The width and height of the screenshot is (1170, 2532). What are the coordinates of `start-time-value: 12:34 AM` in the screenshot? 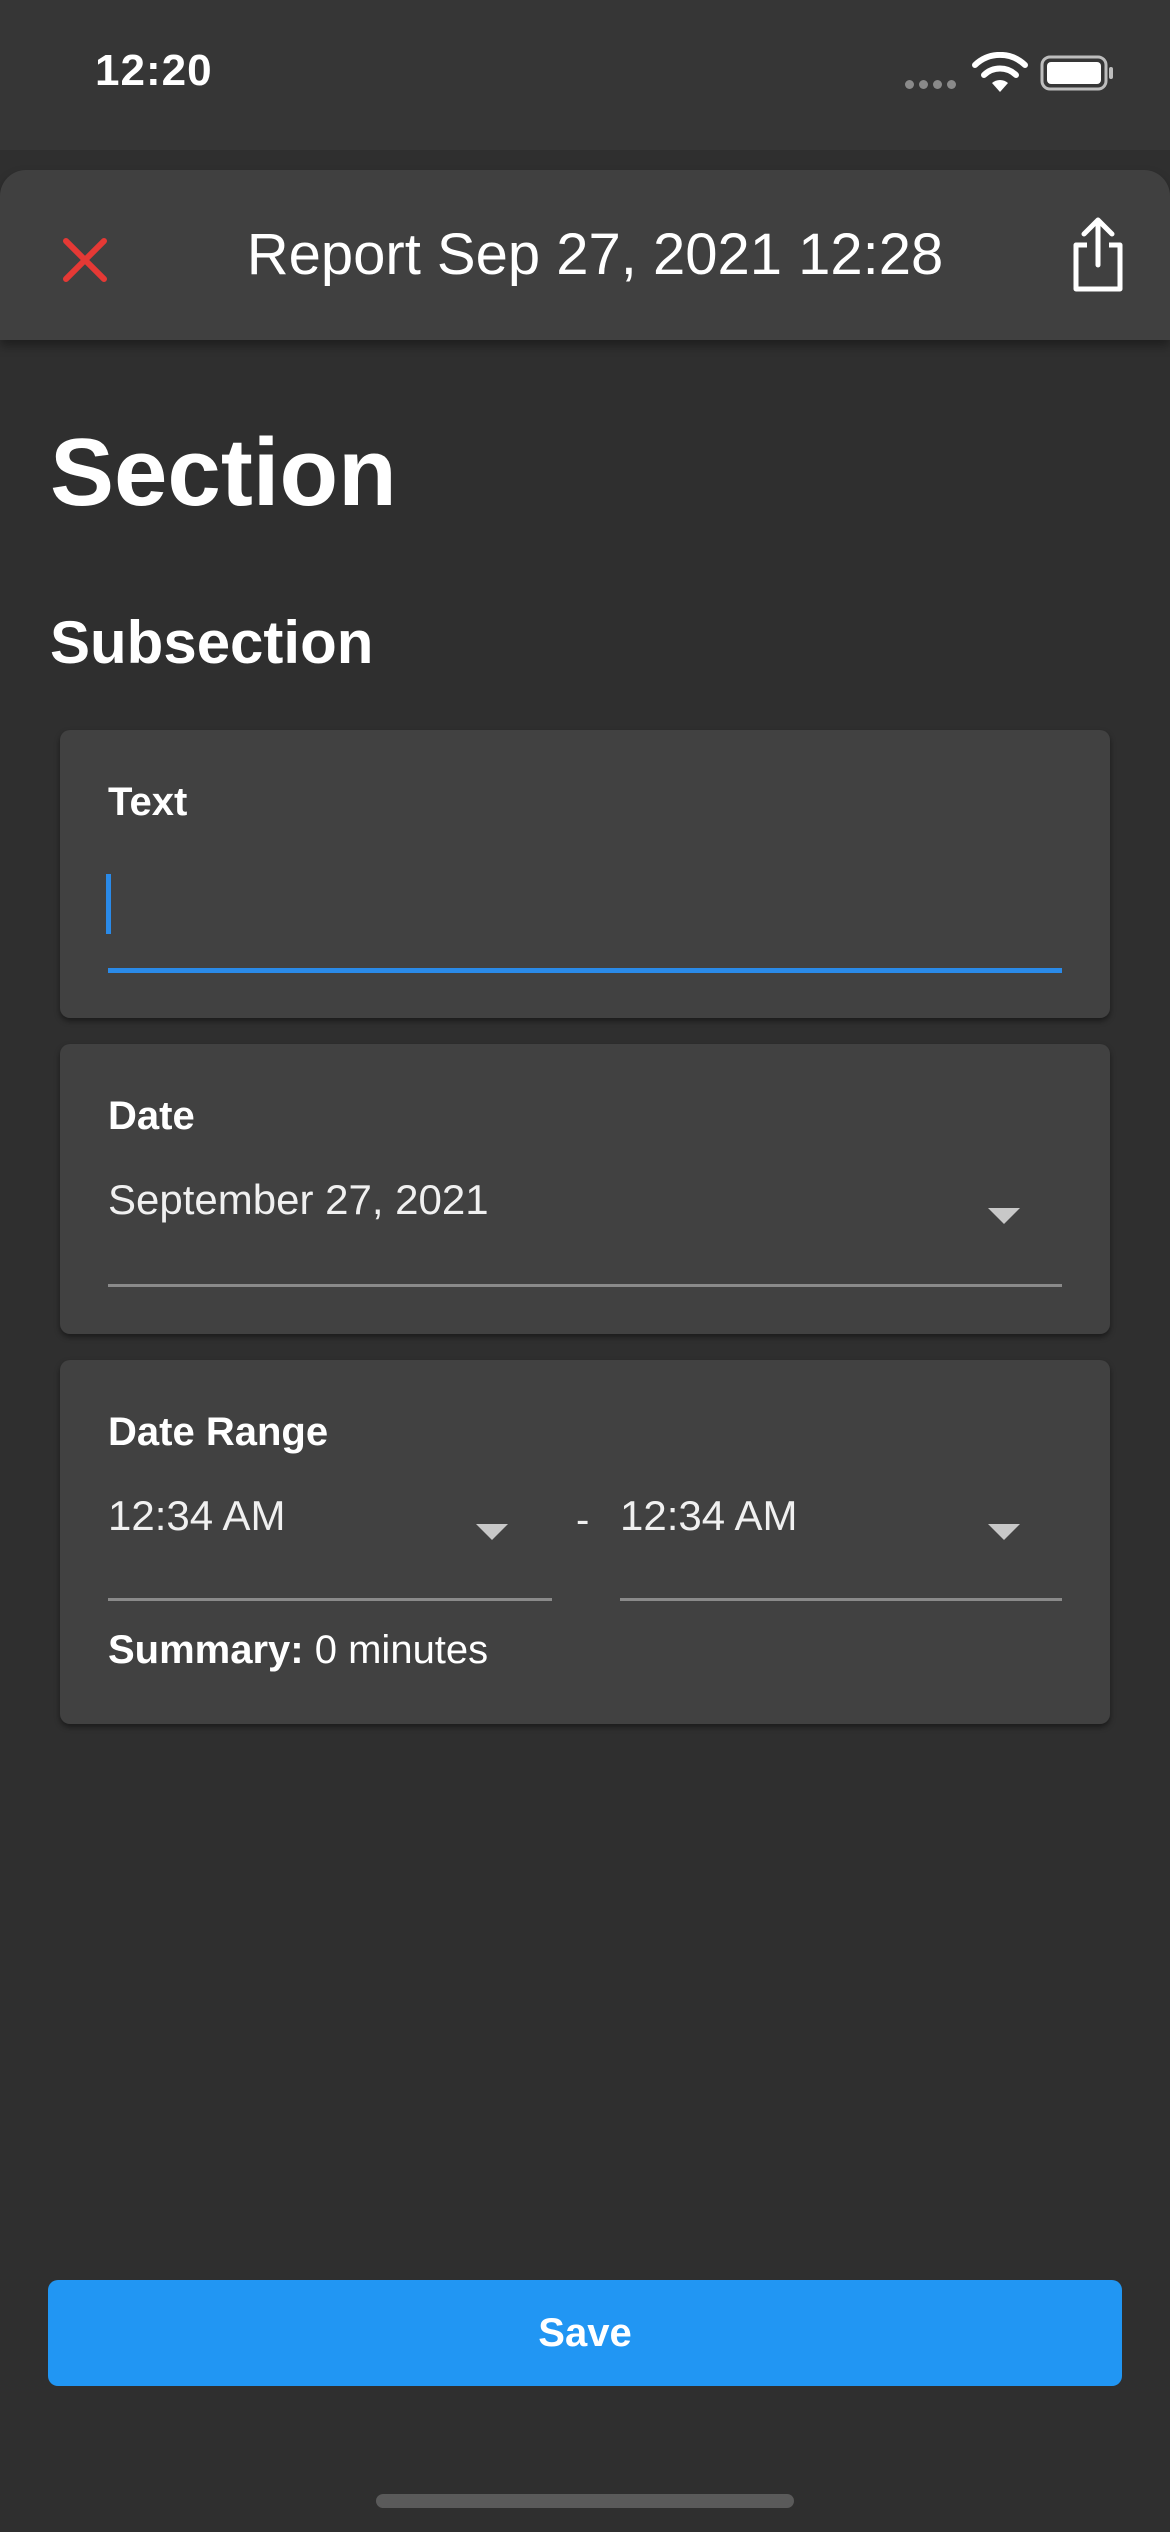 It's located at (196, 1516).